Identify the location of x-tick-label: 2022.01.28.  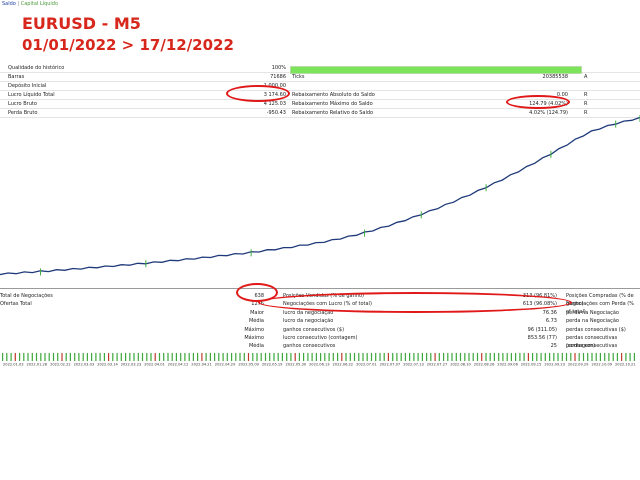
(37, 365).